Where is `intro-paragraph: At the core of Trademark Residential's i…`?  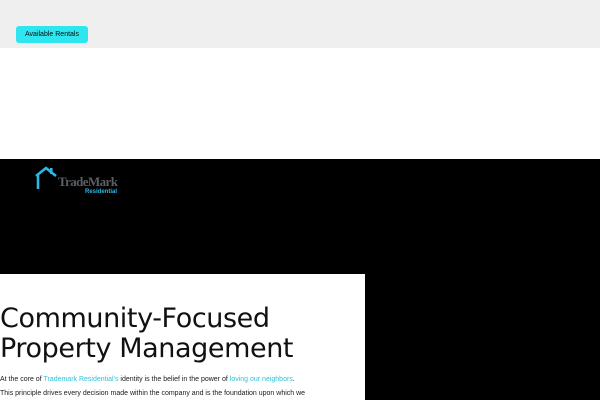
intro-paragraph: At the core of Trademark Residential's i… is located at coordinates (182, 386).